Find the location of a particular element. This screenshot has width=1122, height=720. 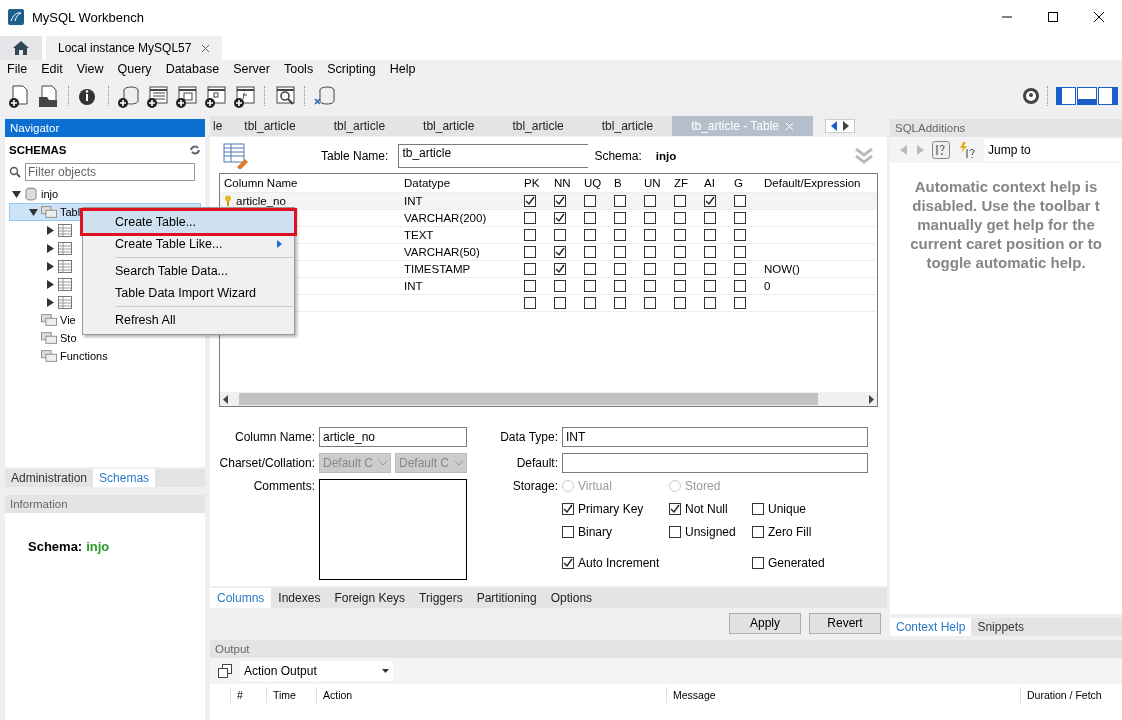

option-label: Zero Fill is located at coordinates (790, 532).